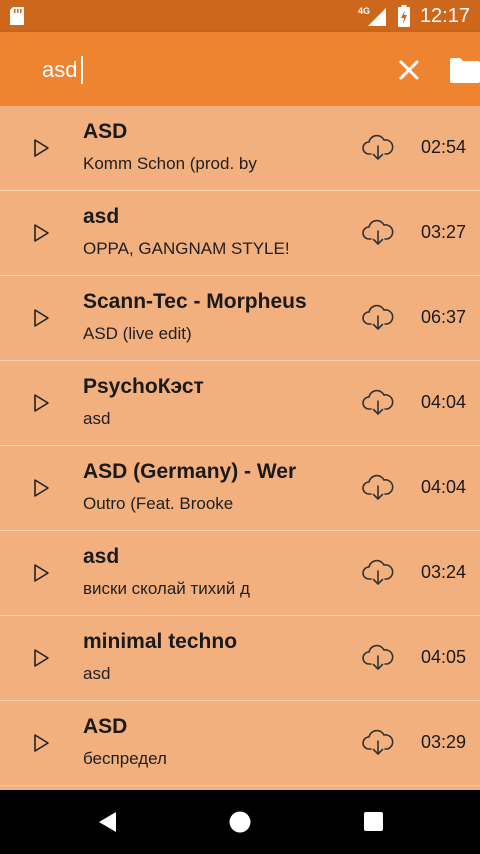 Image resolution: width=480 pixels, height=854 pixels. I want to click on folder-icon, so click(464, 70).